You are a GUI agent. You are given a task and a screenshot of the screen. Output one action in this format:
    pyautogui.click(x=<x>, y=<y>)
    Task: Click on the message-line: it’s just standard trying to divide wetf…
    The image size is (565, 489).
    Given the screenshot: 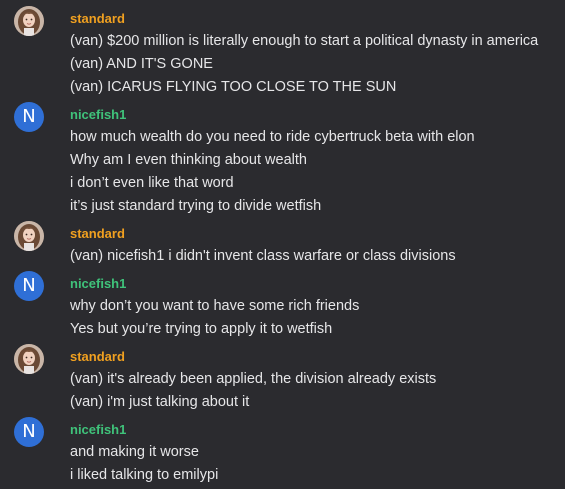 What is the action you would take?
    pyautogui.click(x=196, y=206)
    